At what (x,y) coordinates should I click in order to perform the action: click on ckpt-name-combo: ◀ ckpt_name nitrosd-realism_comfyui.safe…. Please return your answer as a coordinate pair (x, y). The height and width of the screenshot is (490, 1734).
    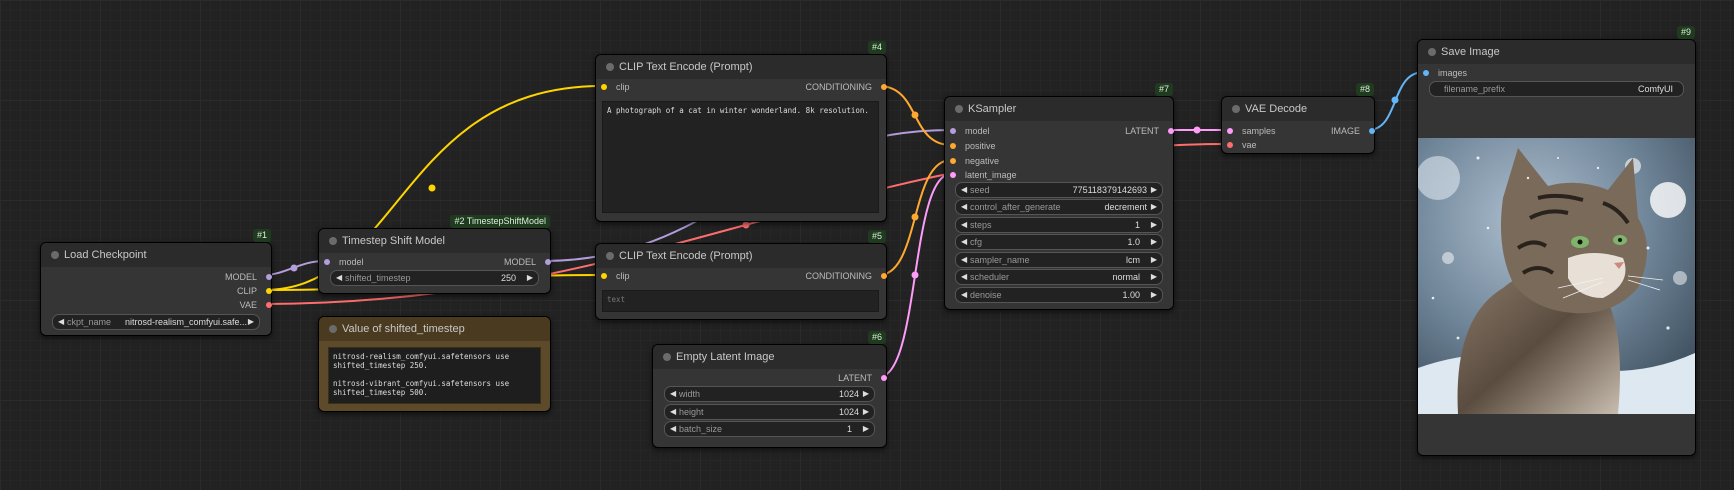
    Looking at the image, I should click on (156, 322).